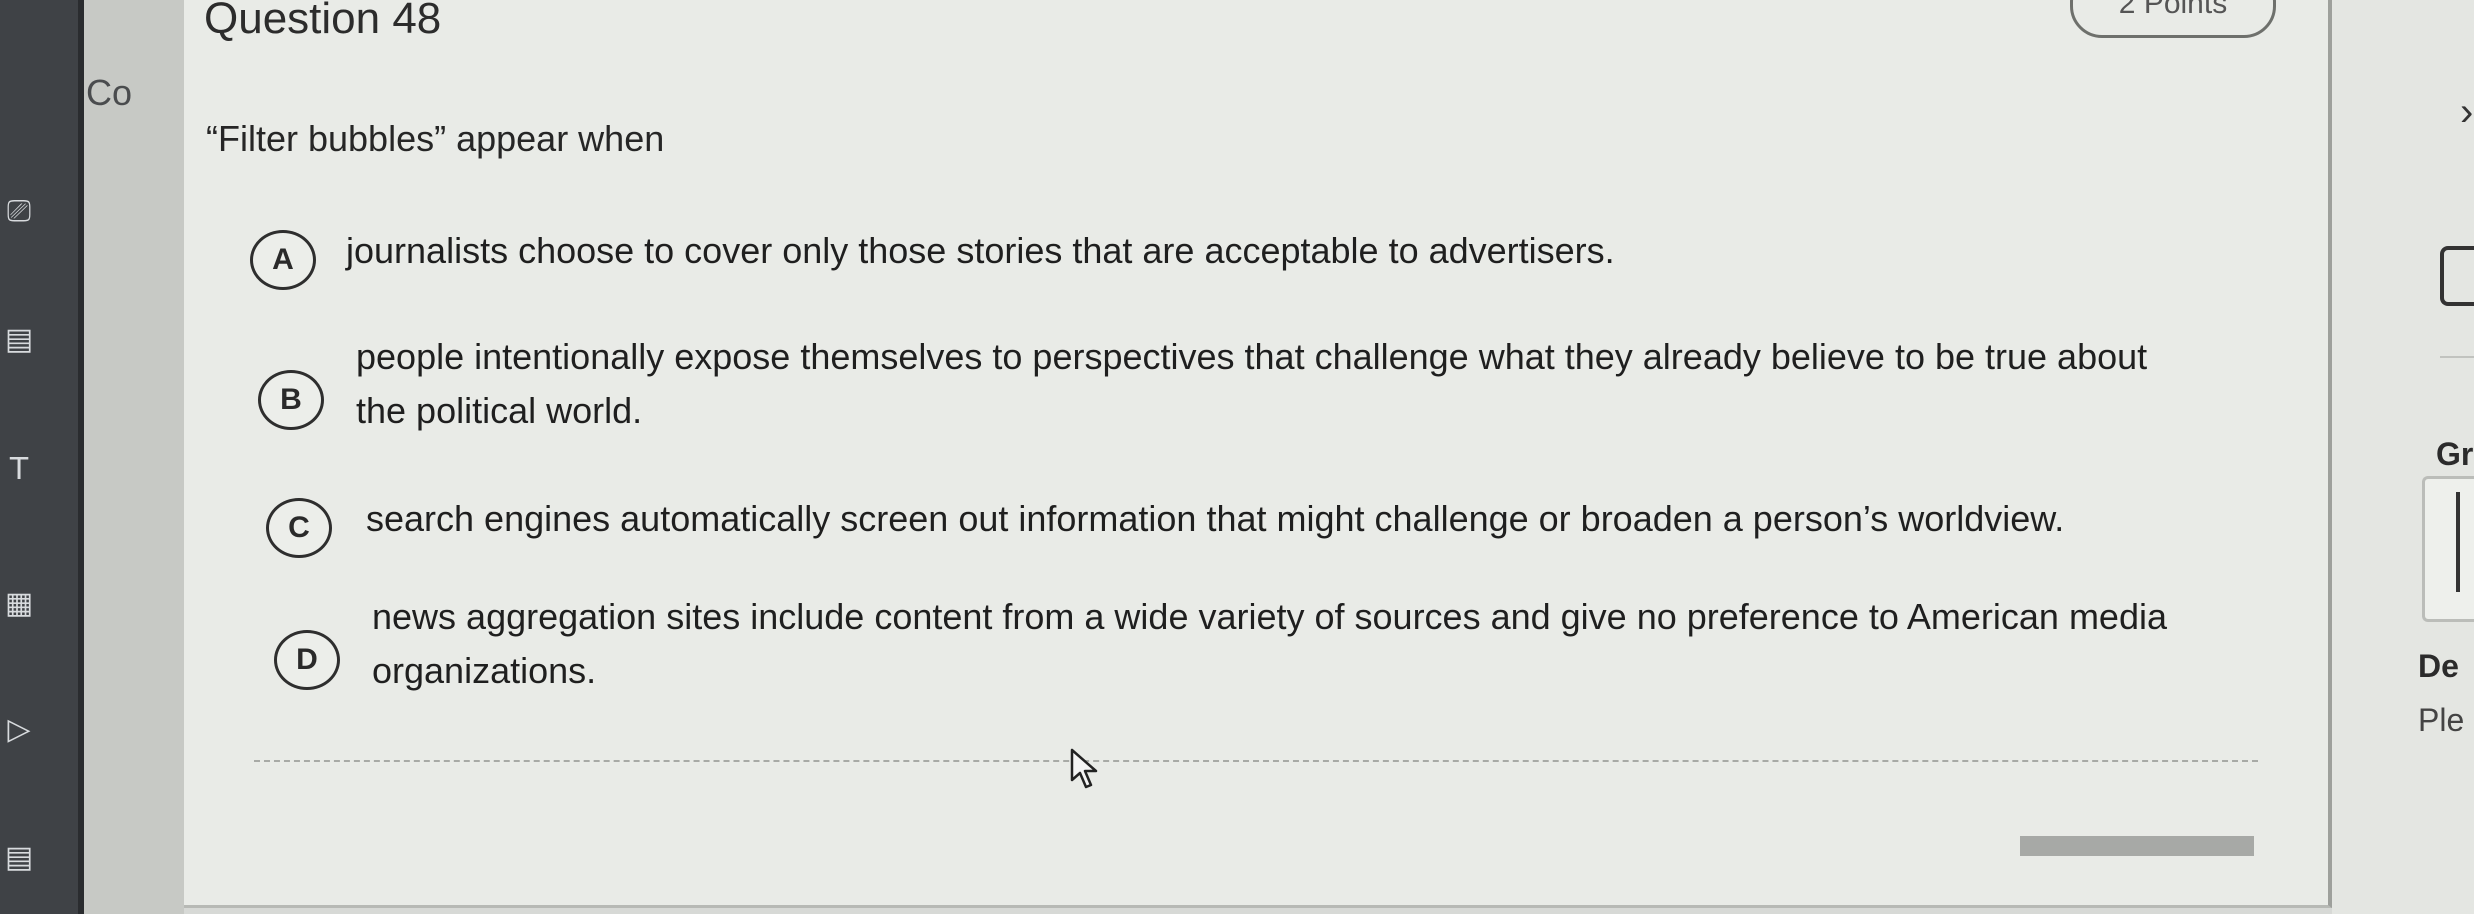 Image resolution: width=2474 pixels, height=914 pixels. What do you see at coordinates (19, 730) in the screenshot?
I see `flag-icon: ▷` at bounding box center [19, 730].